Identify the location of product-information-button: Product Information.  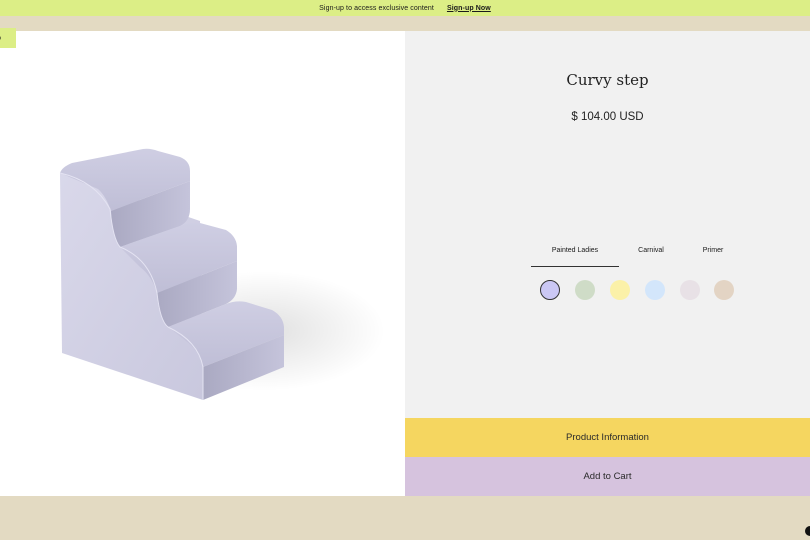
(607, 437).